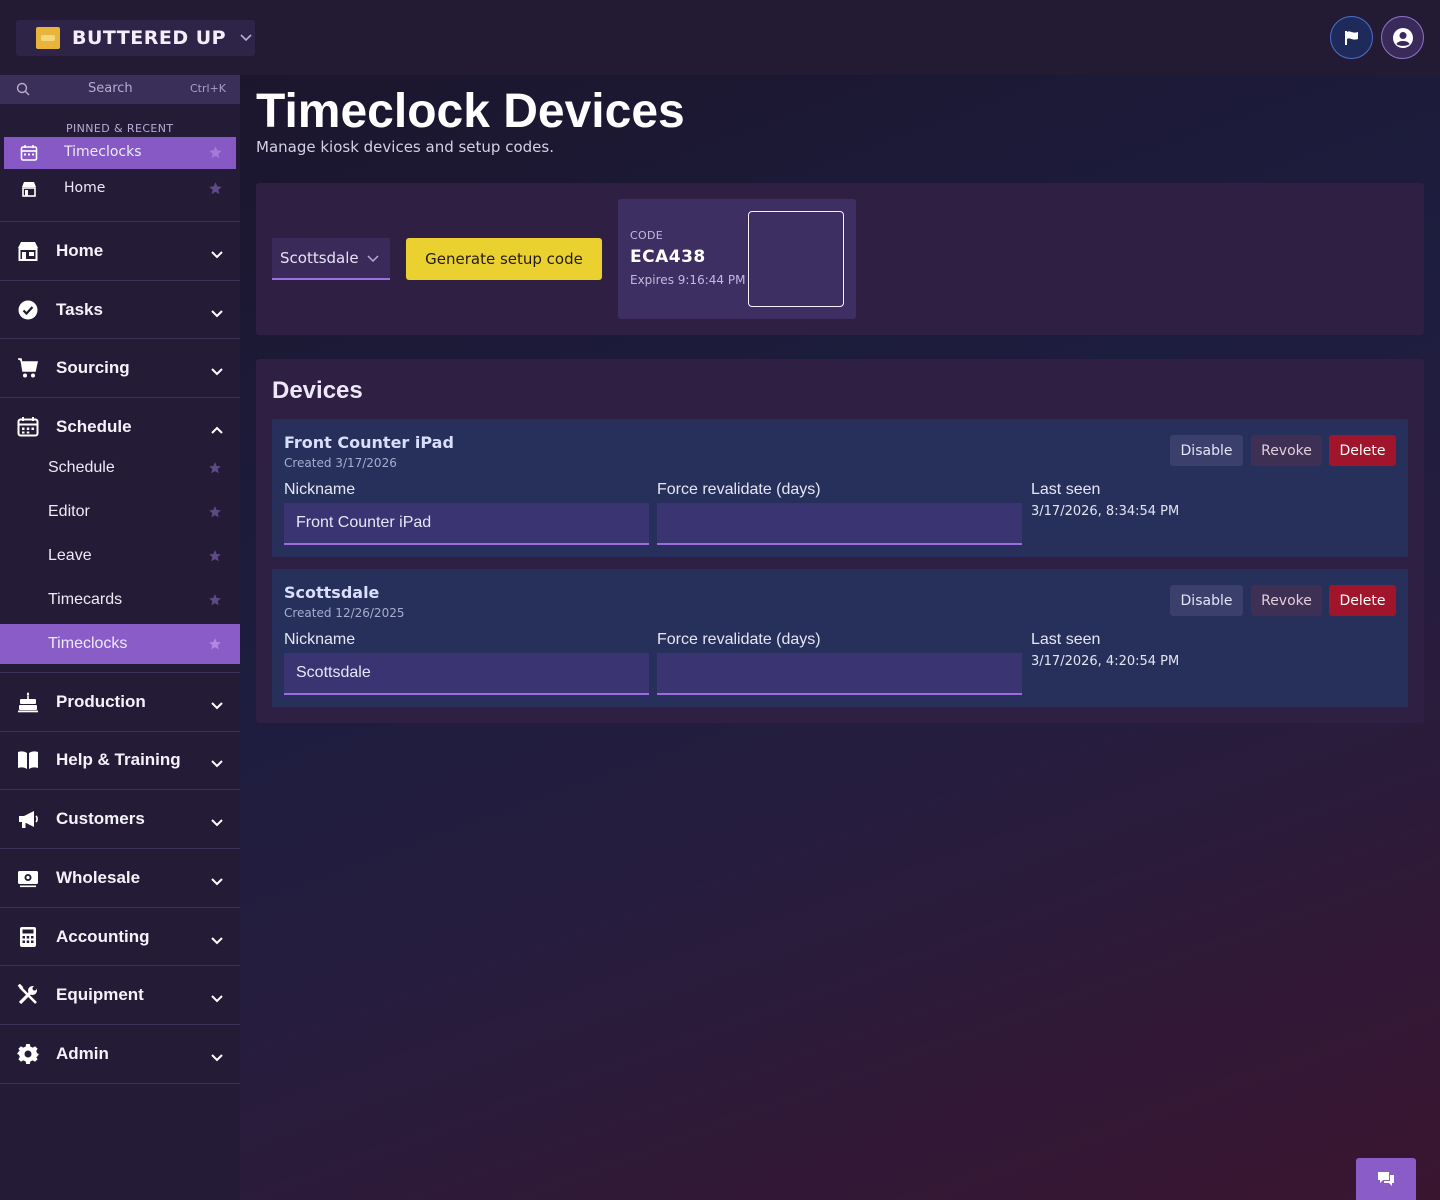  What do you see at coordinates (28, 312) in the screenshot?
I see `check-circle-icon` at bounding box center [28, 312].